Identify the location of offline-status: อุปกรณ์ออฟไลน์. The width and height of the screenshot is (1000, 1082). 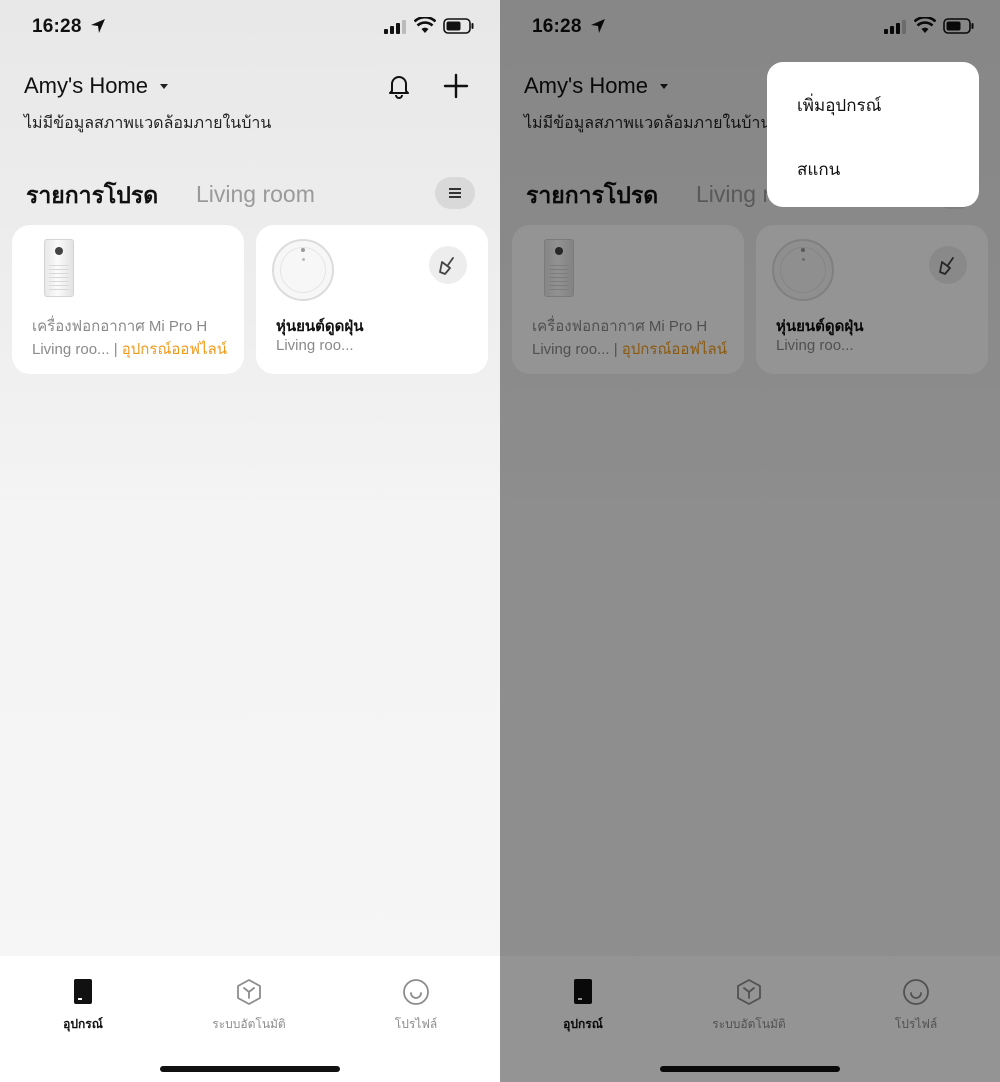
(174, 349).